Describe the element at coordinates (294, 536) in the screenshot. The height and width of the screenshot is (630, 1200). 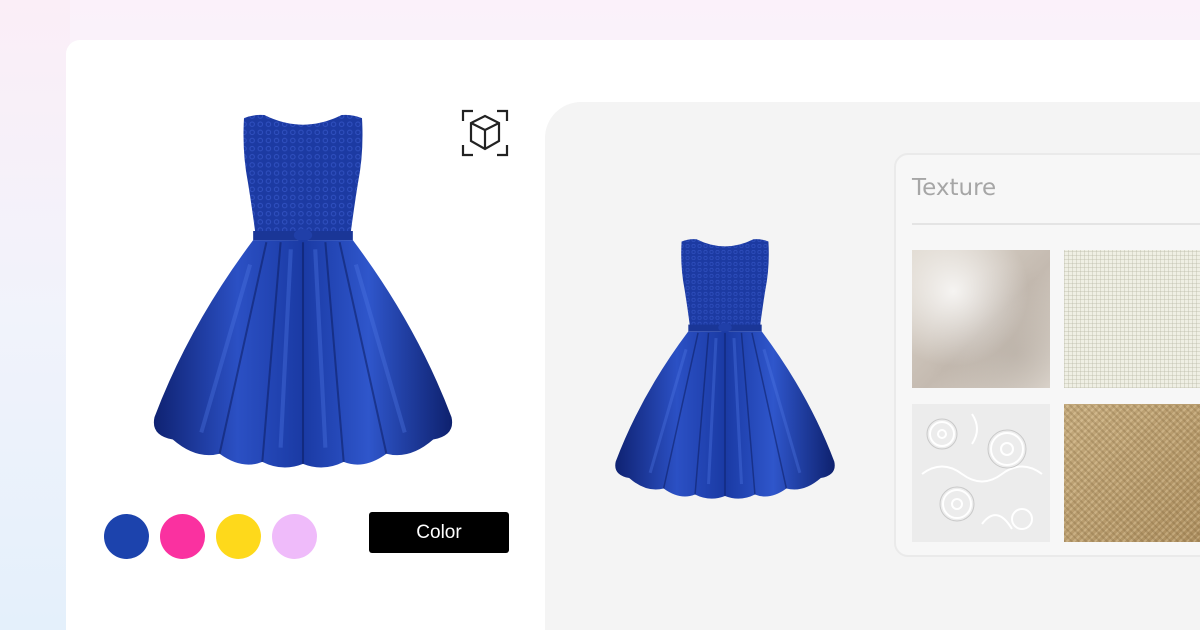
I see `swatch-lavender` at that location.